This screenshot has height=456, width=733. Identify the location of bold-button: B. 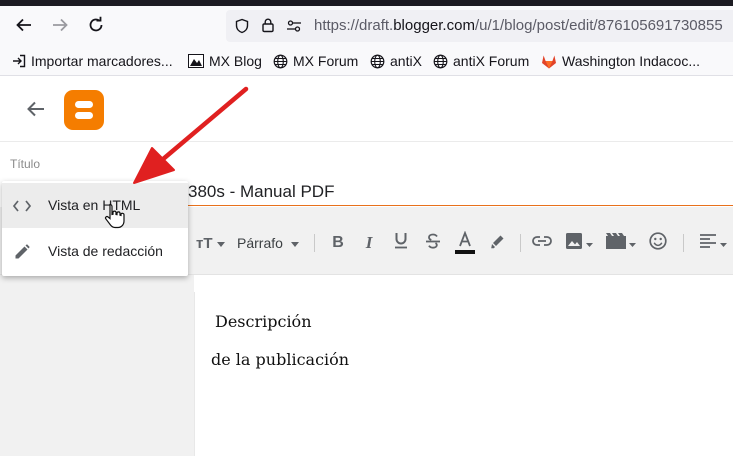
(338, 243).